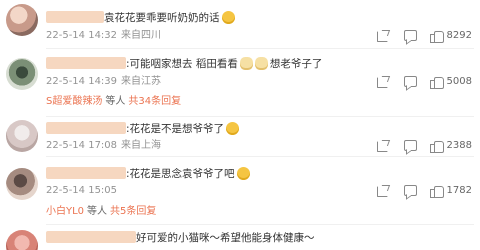  Describe the element at coordinates (459, 81) in the screenshot. I see `like-count: 5008` at that location.